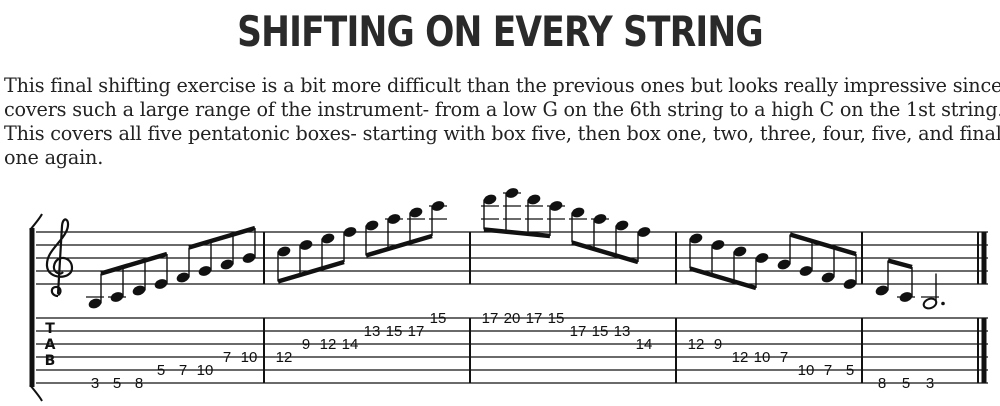 The height and width of the screenshot is (406, 1000). What do you see at coordinates (50, 361) in the screenshot?
I see `tab-clef-letter: B` at bounding box center [50, 361].